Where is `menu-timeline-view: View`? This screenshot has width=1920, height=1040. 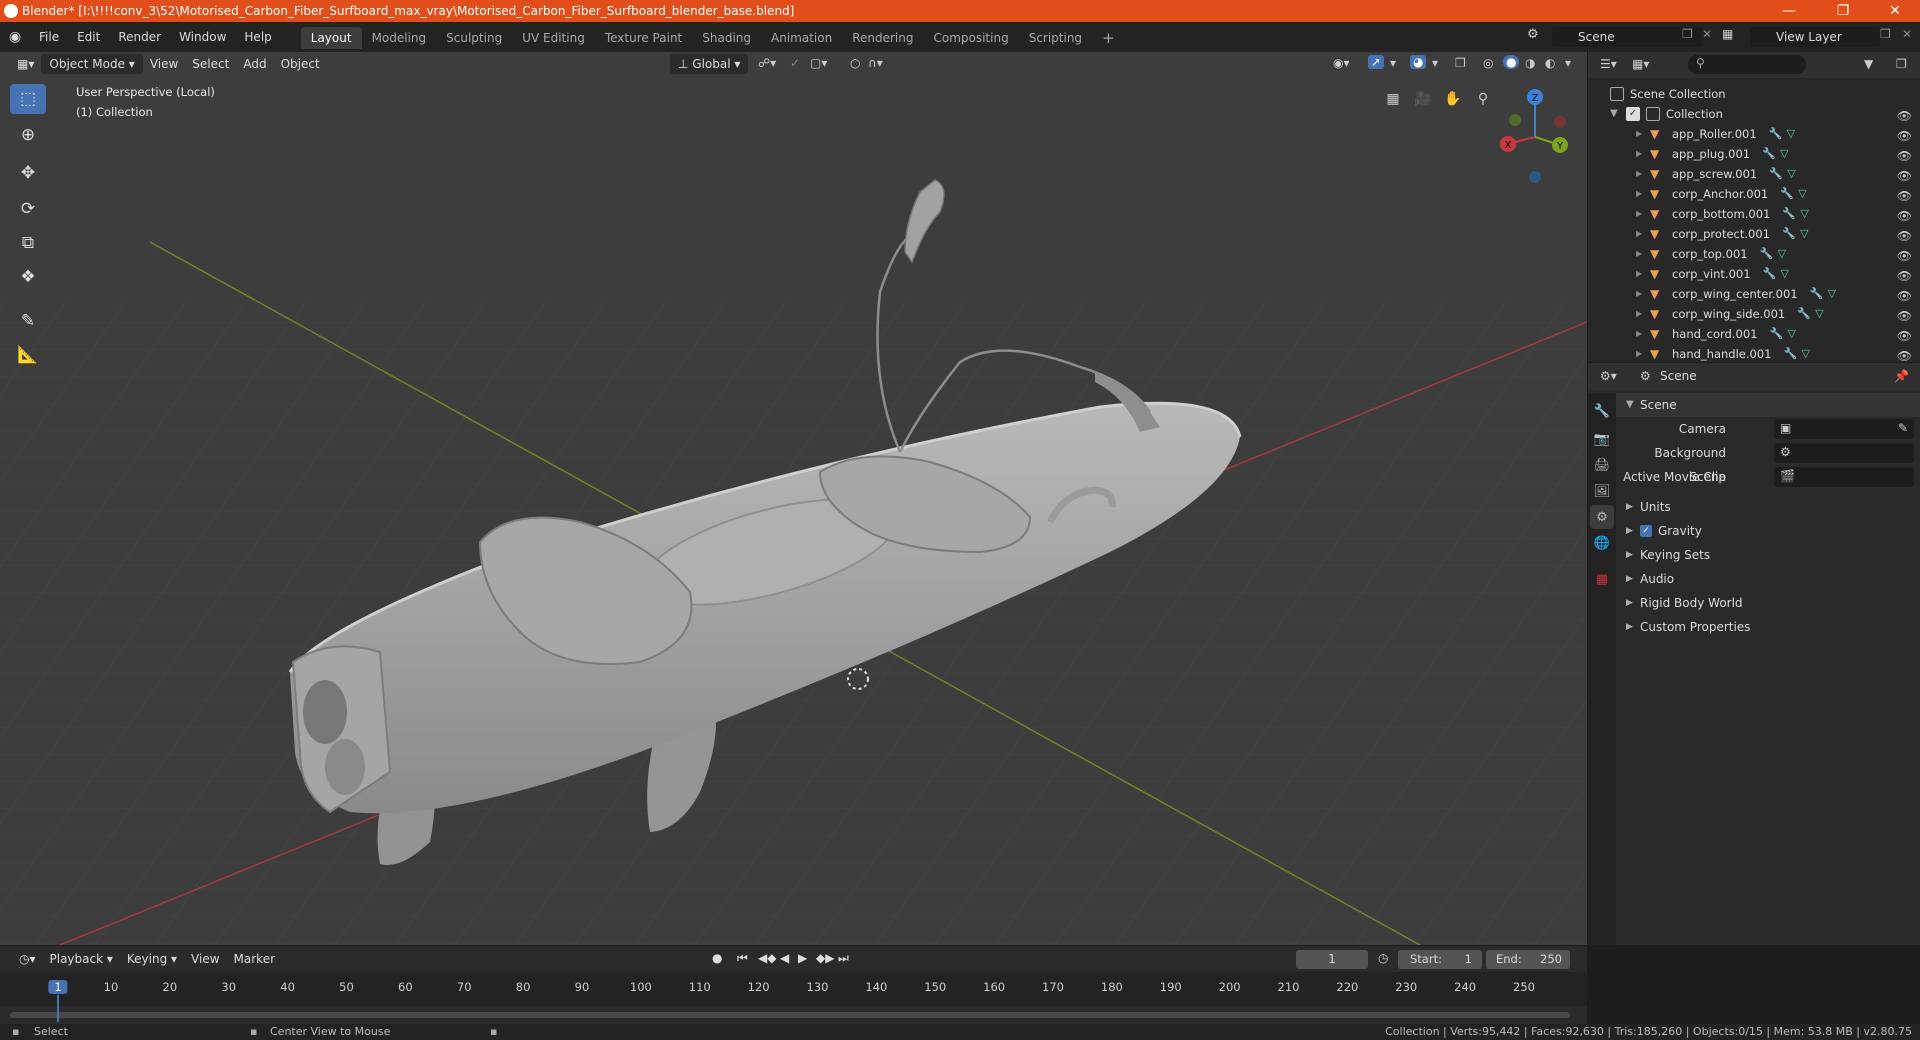
menu-timeline-view: View is located at coordinates (205, 959).